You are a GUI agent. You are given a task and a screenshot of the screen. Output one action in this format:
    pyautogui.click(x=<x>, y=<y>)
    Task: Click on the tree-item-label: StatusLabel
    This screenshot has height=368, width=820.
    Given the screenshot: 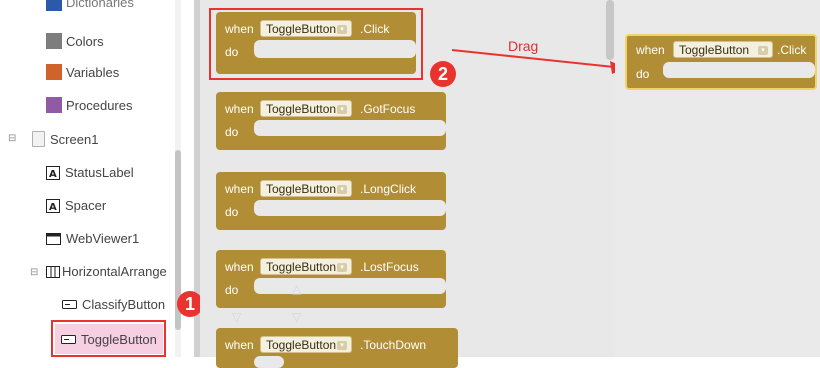 What is the action you would take?
    pyautogui.click(x=99, y=172)
    